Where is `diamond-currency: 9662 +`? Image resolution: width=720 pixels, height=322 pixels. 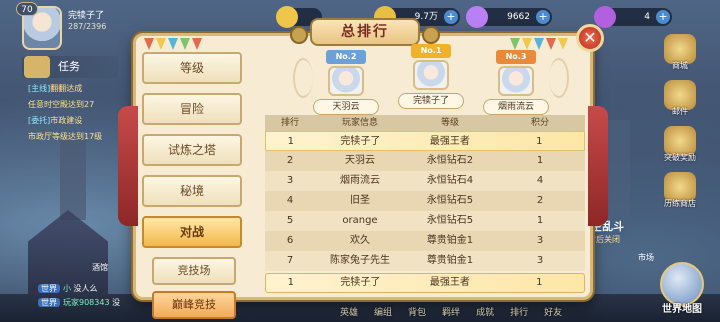
diamond-currency: 9662 + is located at coordinates (509, 17).